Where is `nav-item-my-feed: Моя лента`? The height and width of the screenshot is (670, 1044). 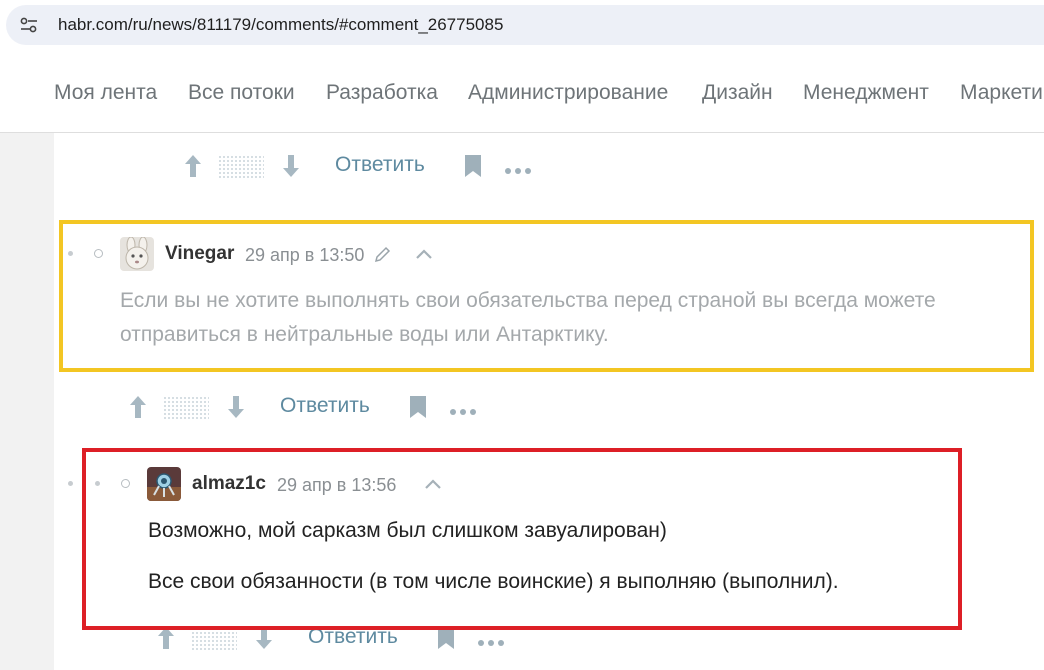
nav-item-my-feed: Моя лента is located at coordinates (105, 93).